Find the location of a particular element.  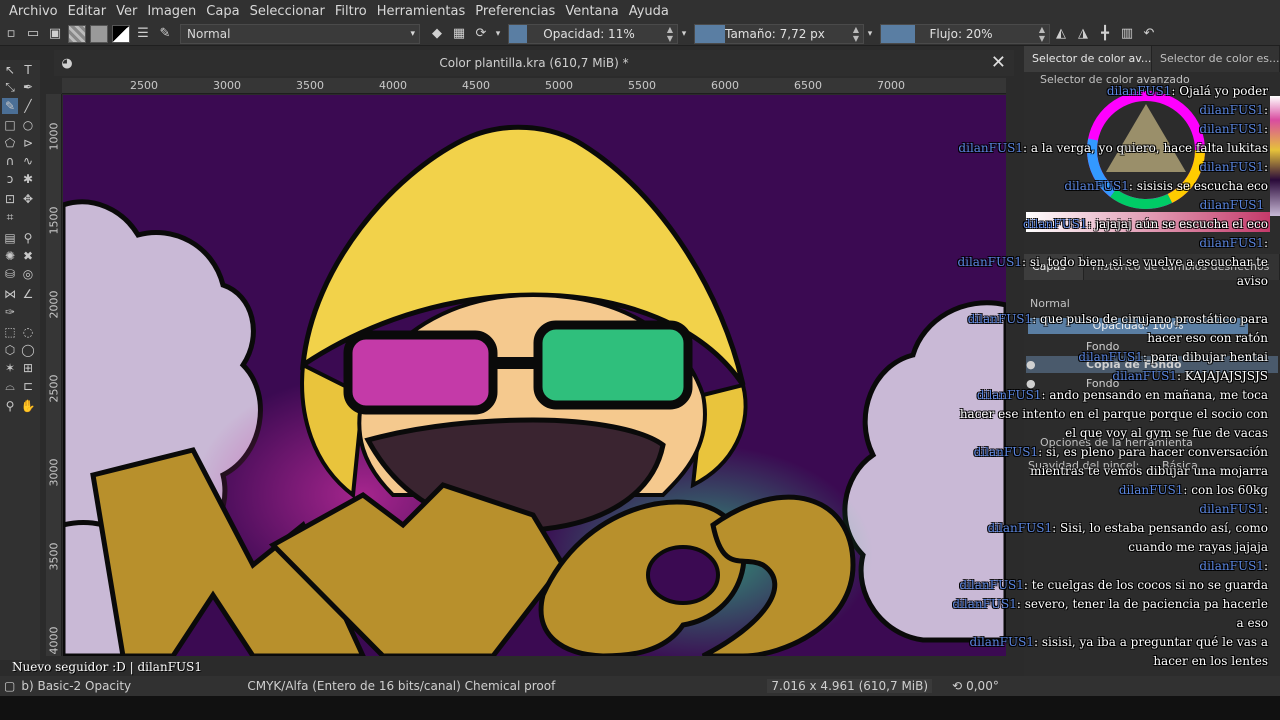

brush-presets-icon: ☰ is located at coordinates (143, 34).